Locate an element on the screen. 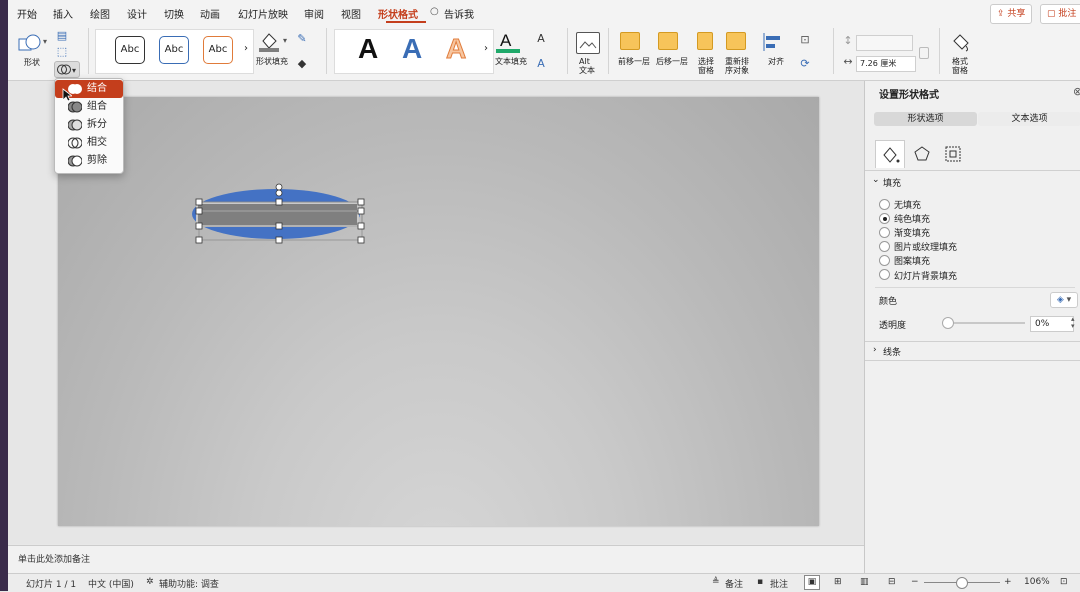 The height and width of the screenshot is (592, 1080). tab-review: 审阅 is located at coordinates (314, 13).